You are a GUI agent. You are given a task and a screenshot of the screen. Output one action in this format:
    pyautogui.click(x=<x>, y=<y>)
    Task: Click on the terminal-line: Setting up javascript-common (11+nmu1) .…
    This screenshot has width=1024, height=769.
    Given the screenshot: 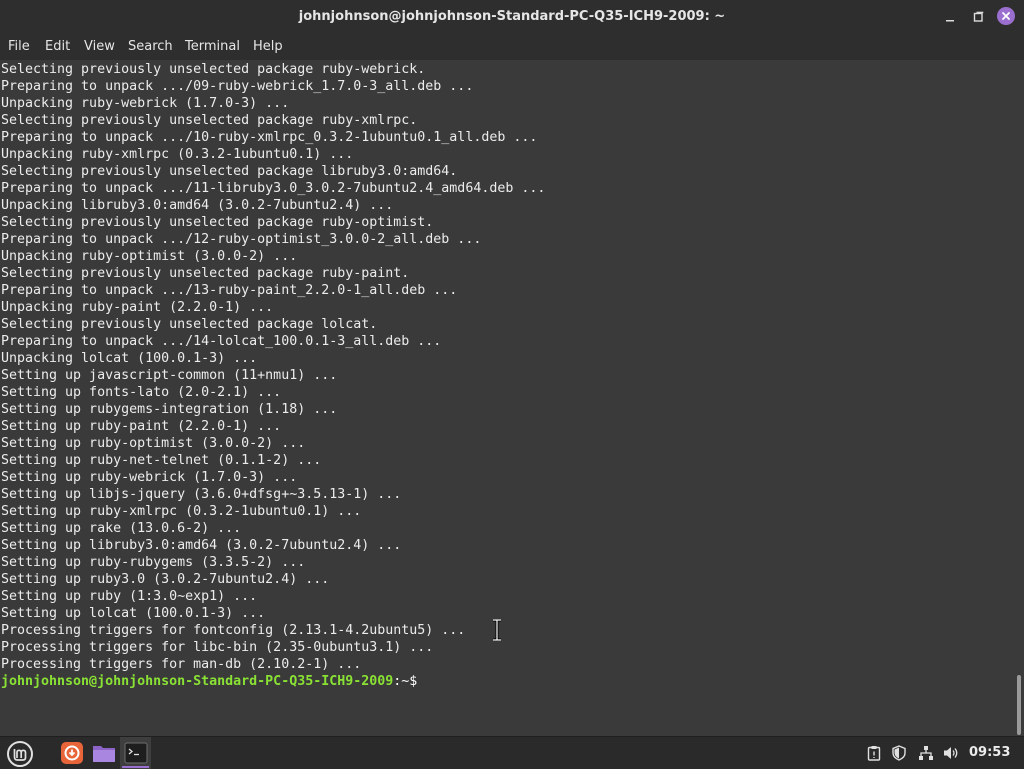 What is the action you would take?
    pyautogui.click(x=169, y=375)
    